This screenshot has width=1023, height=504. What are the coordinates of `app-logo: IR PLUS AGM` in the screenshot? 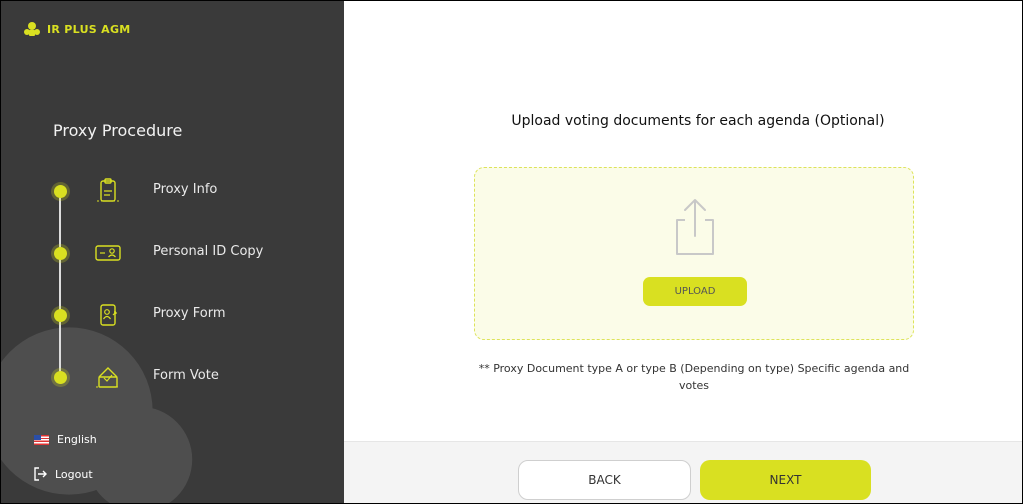 It's located at (77, 29).